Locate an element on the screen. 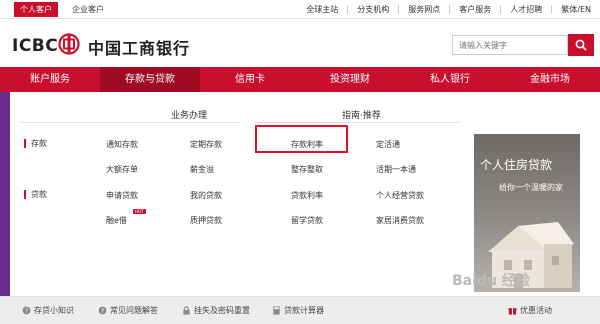 The width and height of the screenshot is (600, 324). link-service-outlets: 服务网点 is located at coordinates (423, 9).